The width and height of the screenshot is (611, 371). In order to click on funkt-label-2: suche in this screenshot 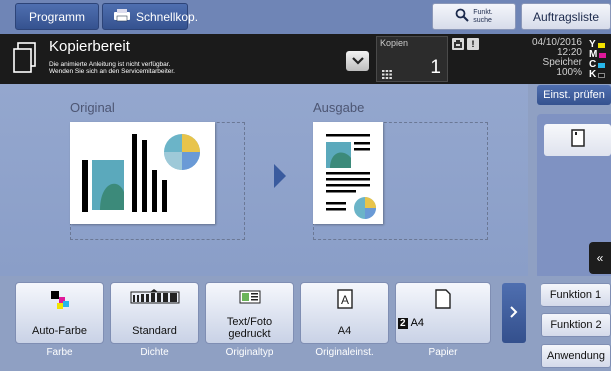, I will do `click(482, 20)`.